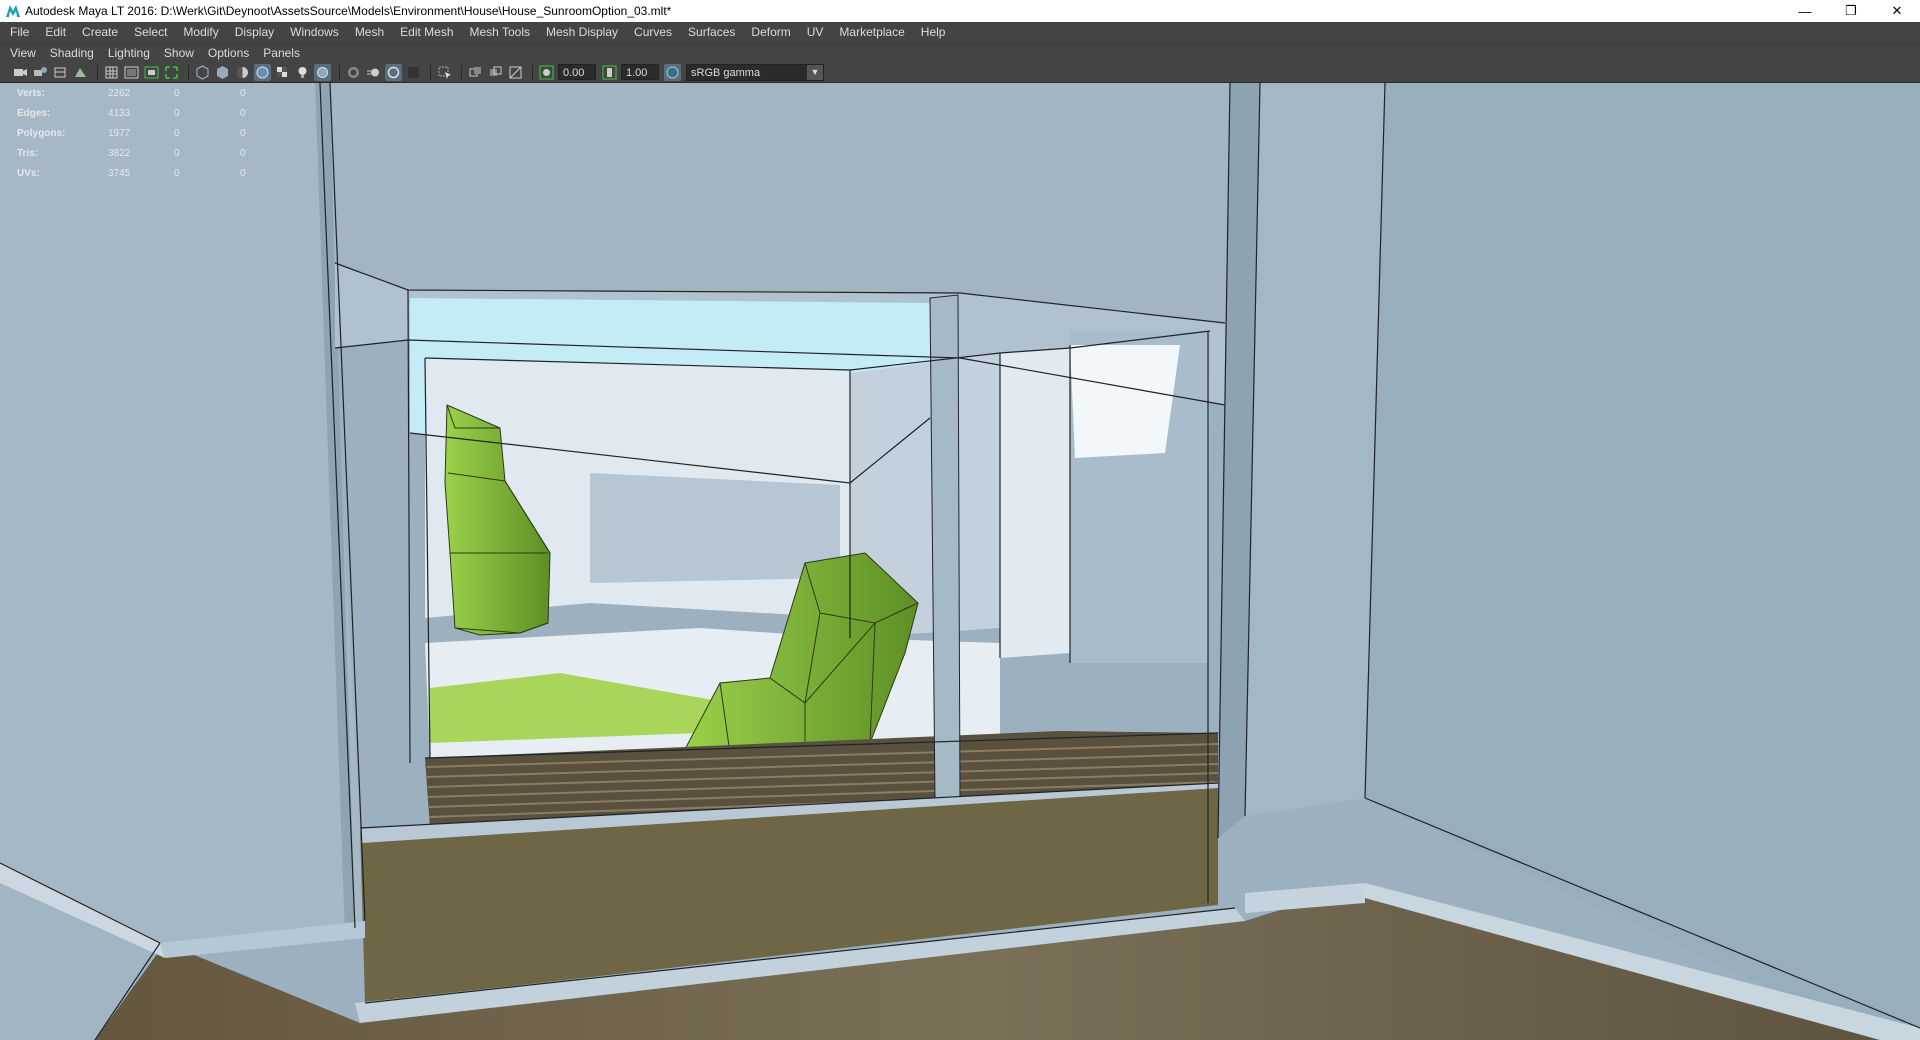 The height and width of the screenshot is (1040, 1920). I want to click on panel-menu-show: Show, so click(179, 53).